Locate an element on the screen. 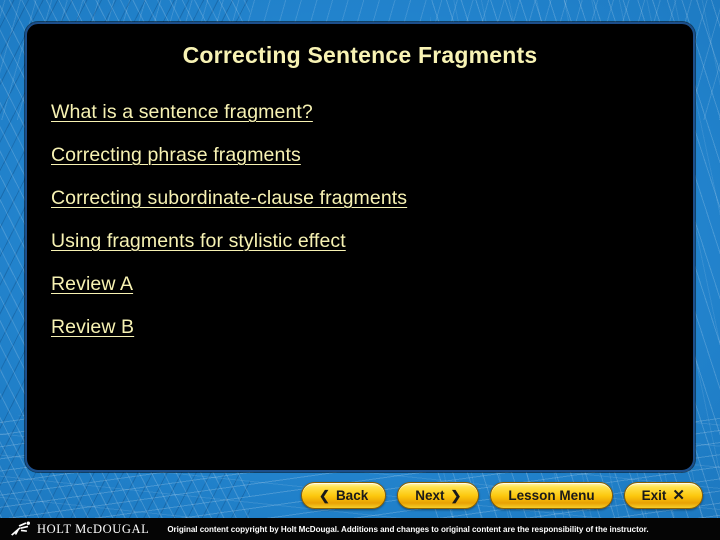 The height and width of the screenshot is (540, 720). lesson-menu-button-label: Lesson Menu is located at coordinates (551, 495).